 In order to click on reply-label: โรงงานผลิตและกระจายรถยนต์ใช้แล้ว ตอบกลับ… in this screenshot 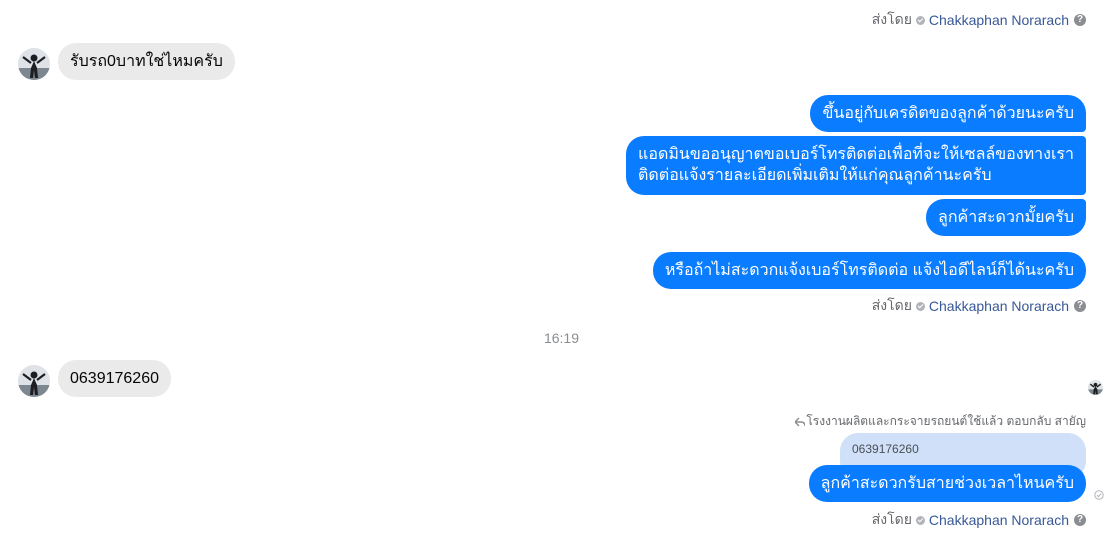, I will do `click(940, 421)`.